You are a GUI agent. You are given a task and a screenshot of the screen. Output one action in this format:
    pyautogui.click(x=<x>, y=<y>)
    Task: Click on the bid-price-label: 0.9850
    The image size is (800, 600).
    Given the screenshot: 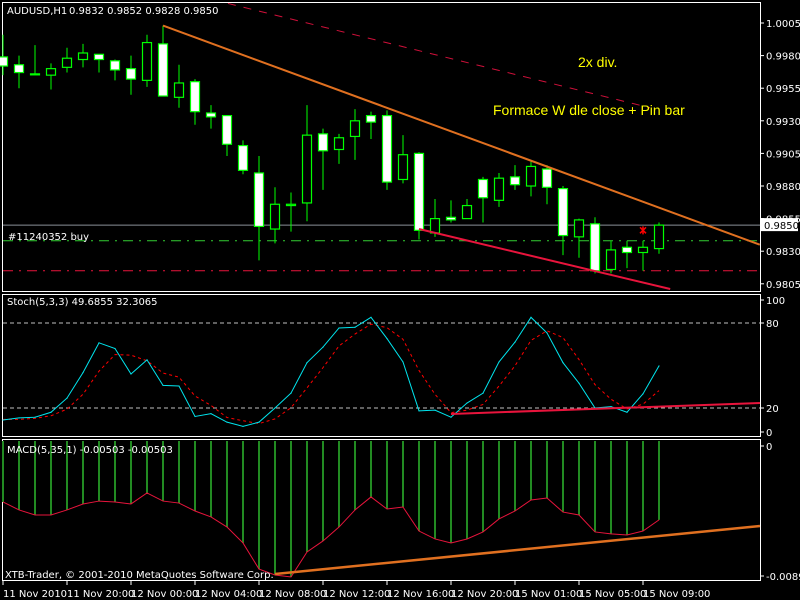 What is the action you would take?
    pyautogui.click(x=781, y=226)
    